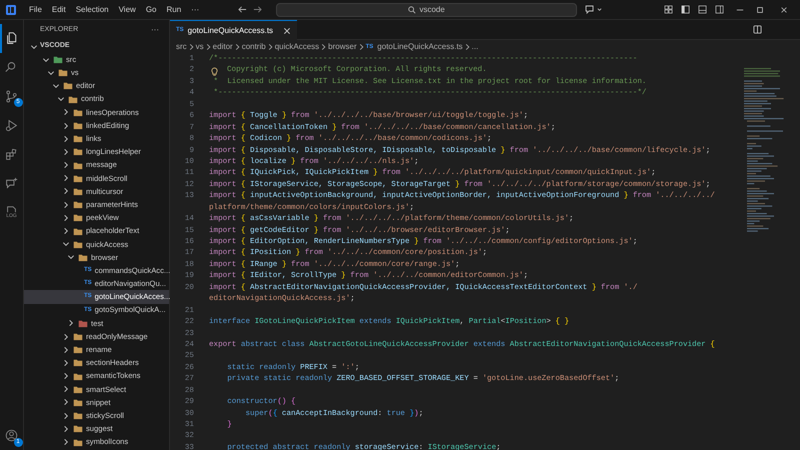  What do you see at coordinates (599, 9) in the screenshot?
I see `caret-icon` at bounding box center [599, 9].